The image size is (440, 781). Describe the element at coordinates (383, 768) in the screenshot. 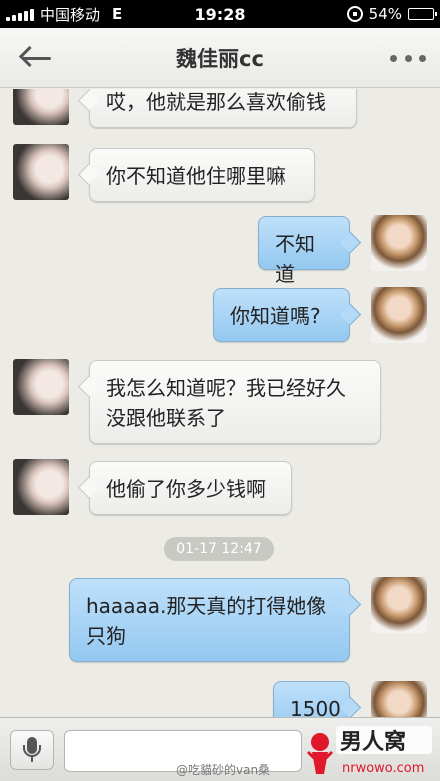

I see `logo-url: nrwowo.com` at that location.